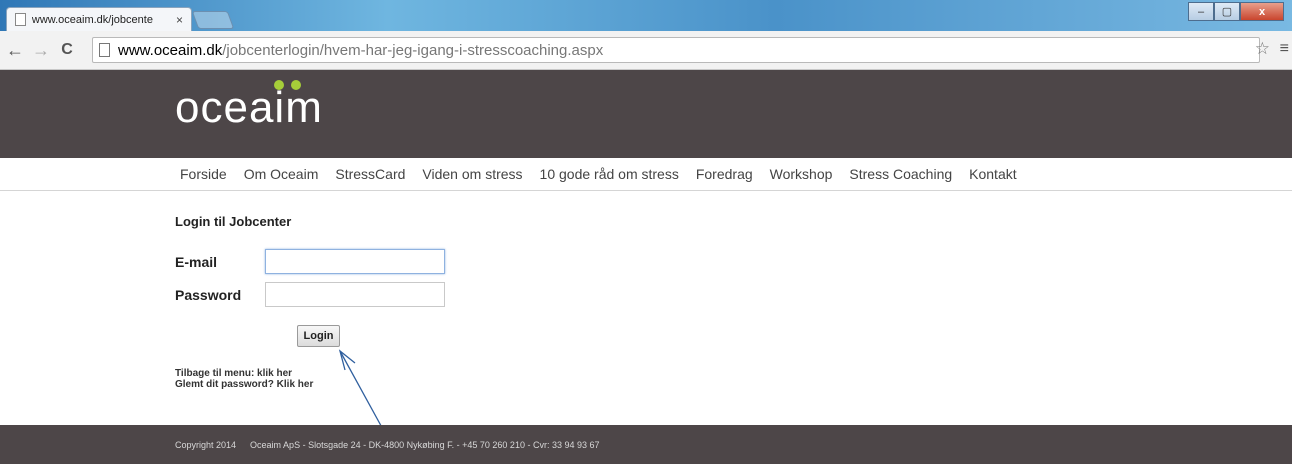  I want to click on window-controls: – ▢ x, so click(1236, 11).